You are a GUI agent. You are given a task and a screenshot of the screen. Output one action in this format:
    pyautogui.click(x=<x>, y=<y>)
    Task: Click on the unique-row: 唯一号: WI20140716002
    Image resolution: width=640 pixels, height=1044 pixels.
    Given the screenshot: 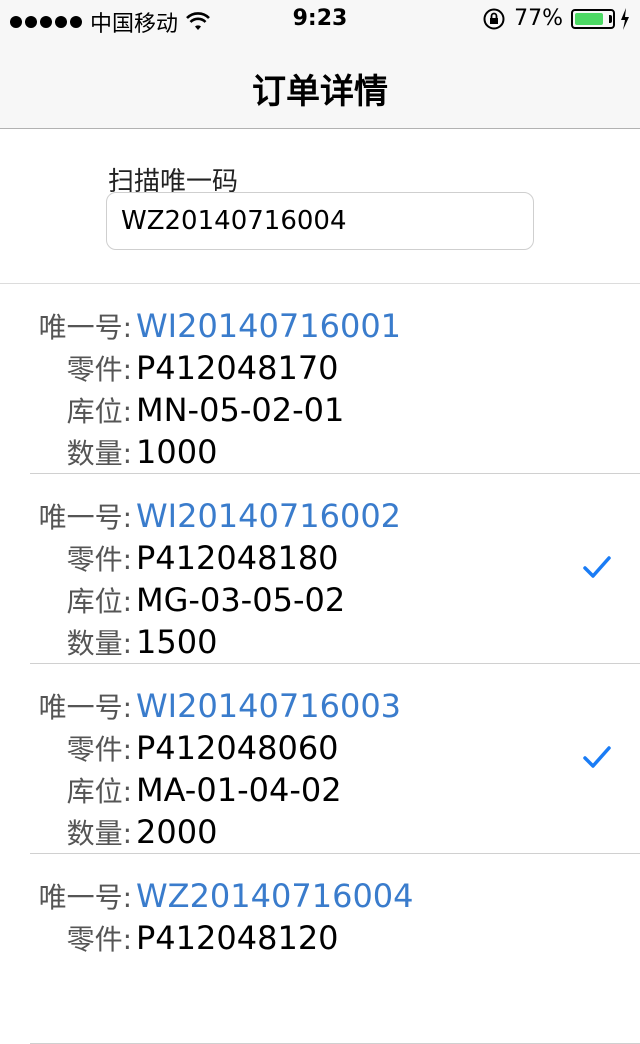 What is the action you would take?
    pyautogui.click(x=200, y=516)
    